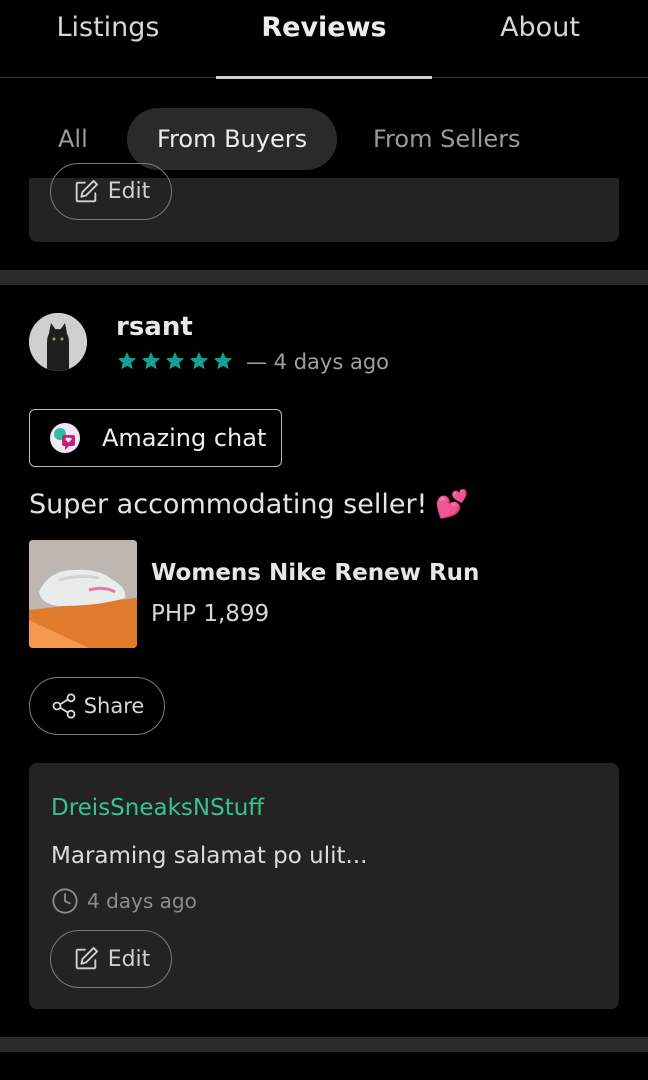 The width and height of the screenshot is (648, 1080). I want to click on review-text-row: Super accommodating seller! 💕, so click(249, 504).